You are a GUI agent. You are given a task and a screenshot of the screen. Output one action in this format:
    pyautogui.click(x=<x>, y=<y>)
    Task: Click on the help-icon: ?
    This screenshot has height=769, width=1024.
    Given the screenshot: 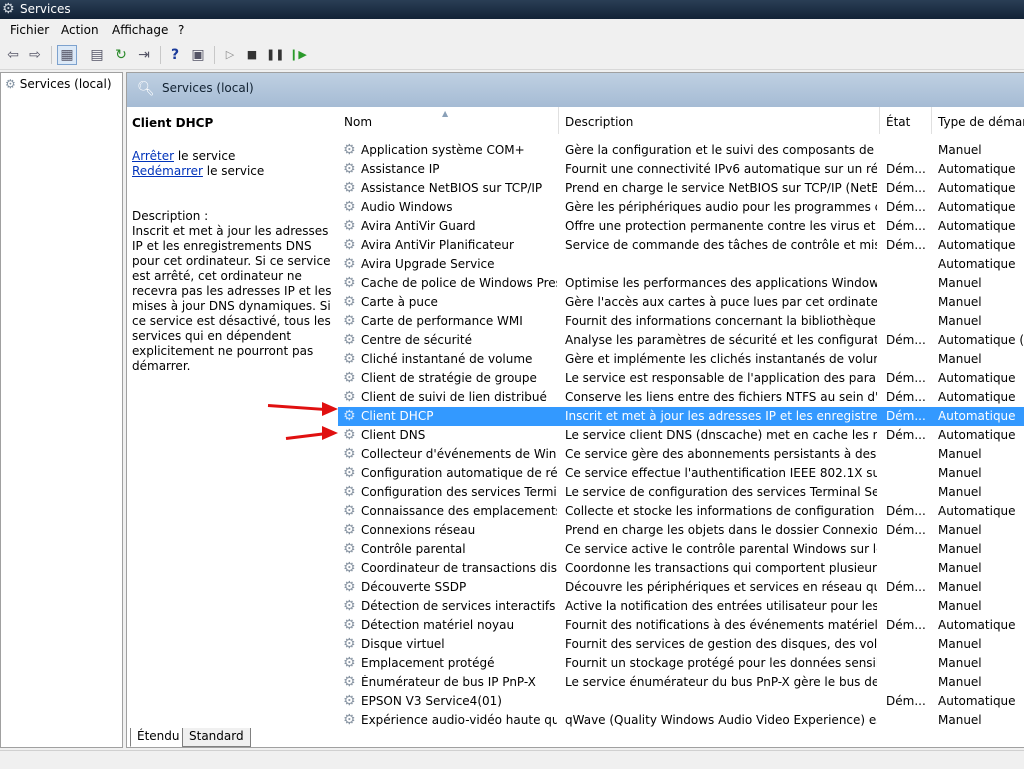 What is the action you would take?
    pyautogui.click(x=175, y=55)
    